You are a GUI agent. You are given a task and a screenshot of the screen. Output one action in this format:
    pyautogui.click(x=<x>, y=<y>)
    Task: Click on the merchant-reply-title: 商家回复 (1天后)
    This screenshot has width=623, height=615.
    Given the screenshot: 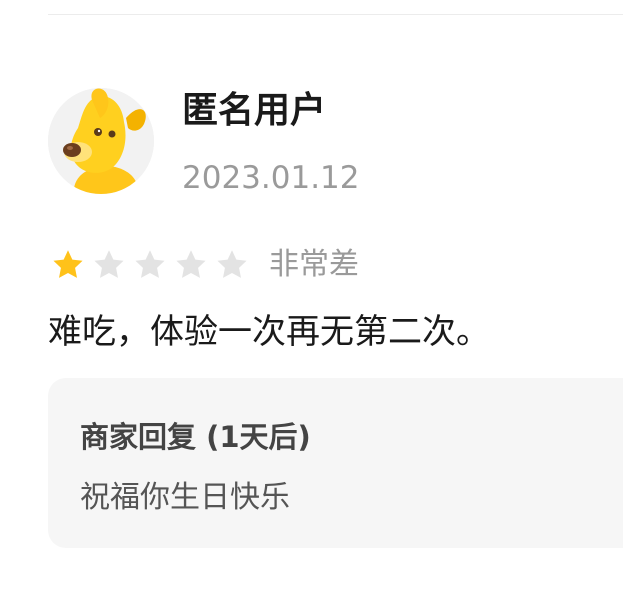 What is the action you would take?
    pyautogui.click(x=195, y=437)
    